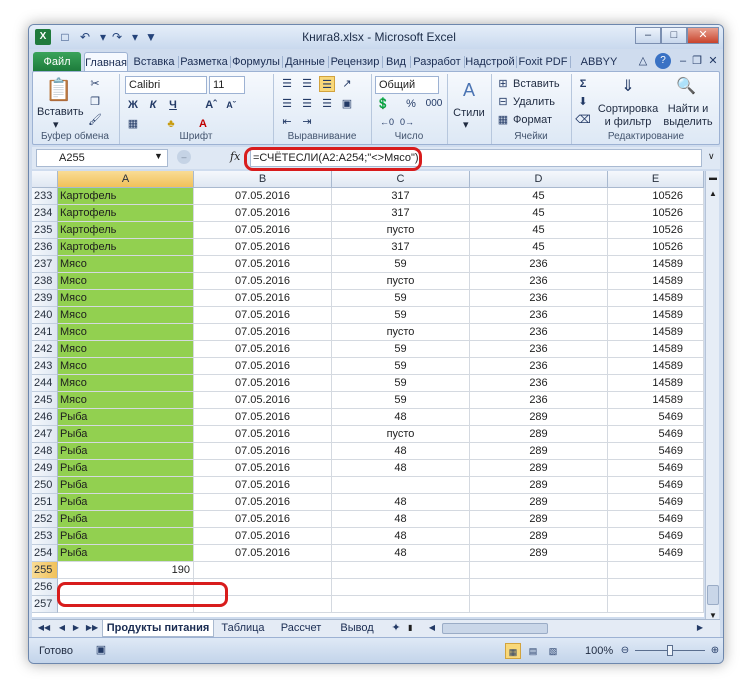 Image resolution: width=750 pixels, height=688 pixels. I want to click on maximize-button: □, so click(674, 35).